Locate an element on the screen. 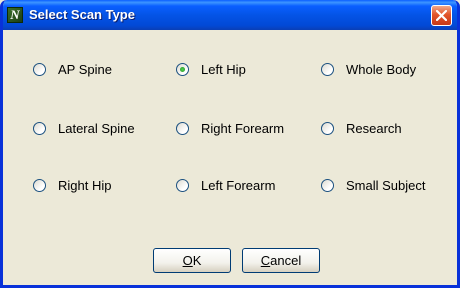 The image size is (460, 288). title-bar: N Select Scan Type is located at coordinates (230, 15).